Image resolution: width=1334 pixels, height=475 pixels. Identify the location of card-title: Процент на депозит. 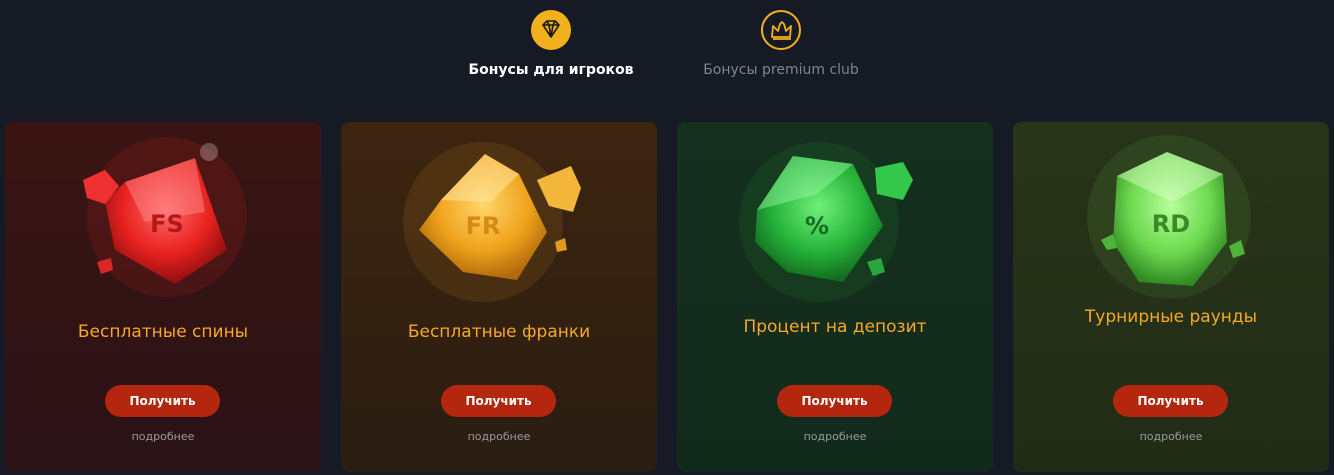
(835, 327).